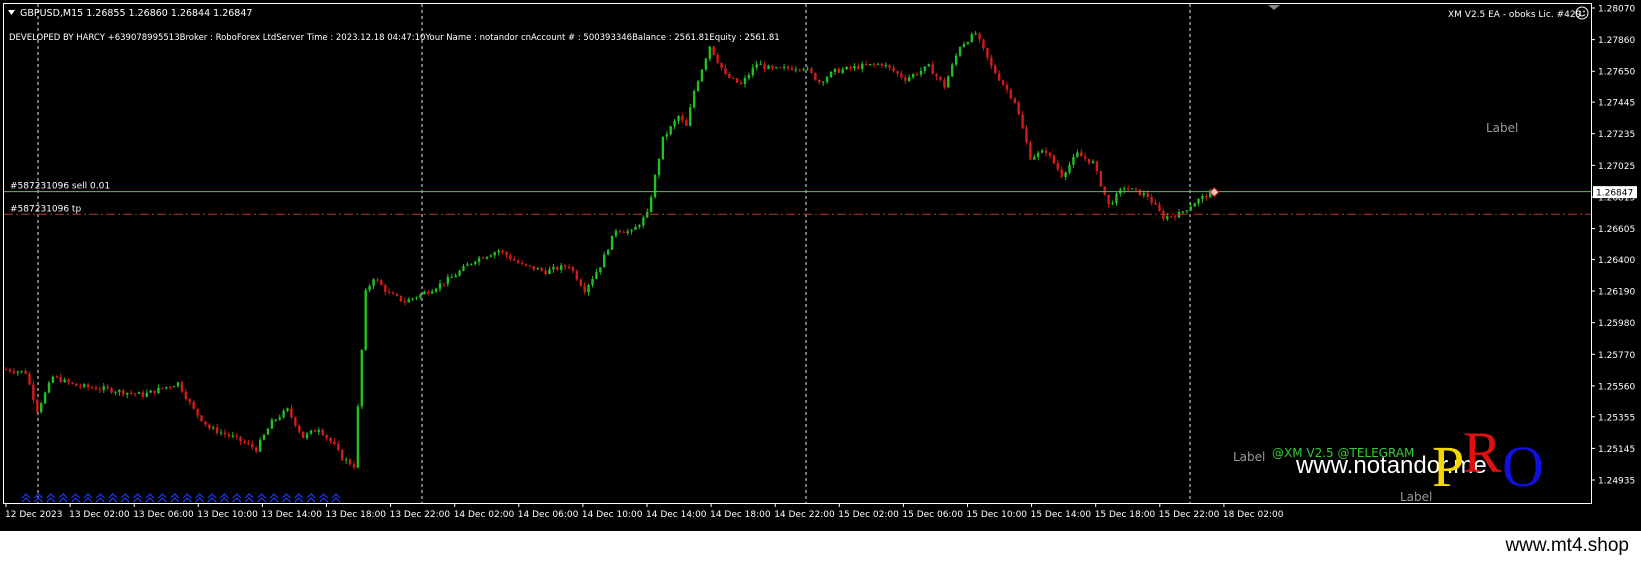  Describe the element at coordinates (1567, 546) in the screenshot. I see `footer-url: www.mt4.shop` at that location.